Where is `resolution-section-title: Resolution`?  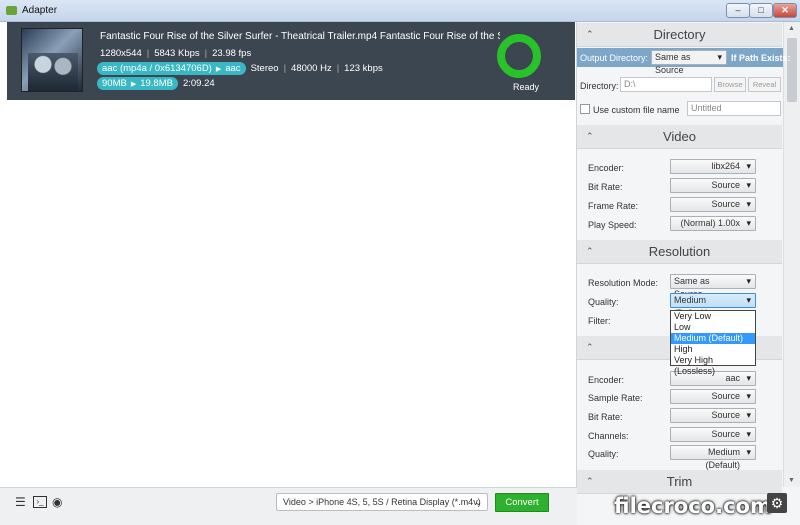
resolution-section-title: Resolution is located at coordinates (679, 251).